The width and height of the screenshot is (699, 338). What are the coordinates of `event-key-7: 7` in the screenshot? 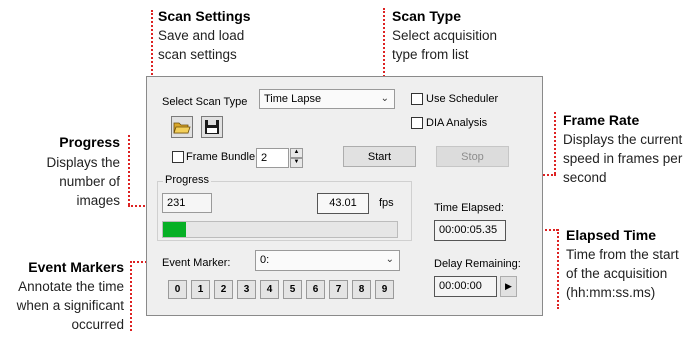 It's located at (338, 289).